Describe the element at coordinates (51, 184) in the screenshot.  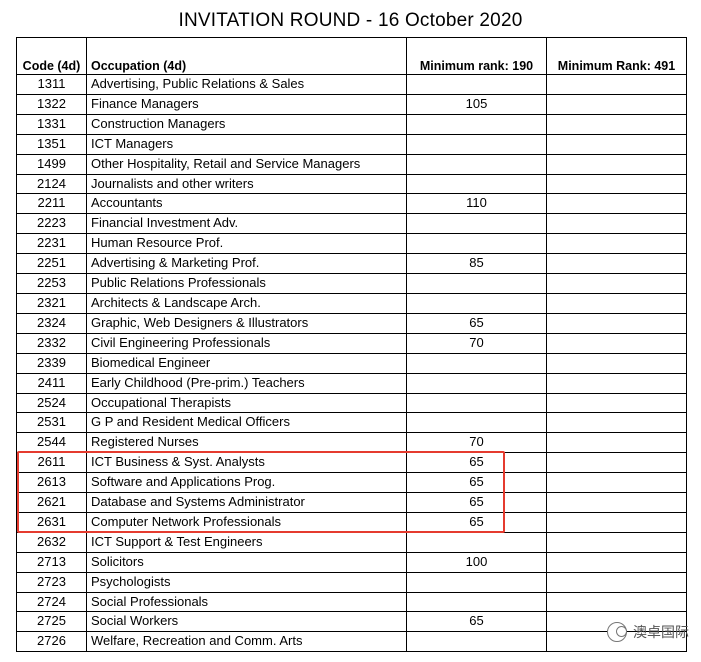
I see `code-cell: 2124` at that location.